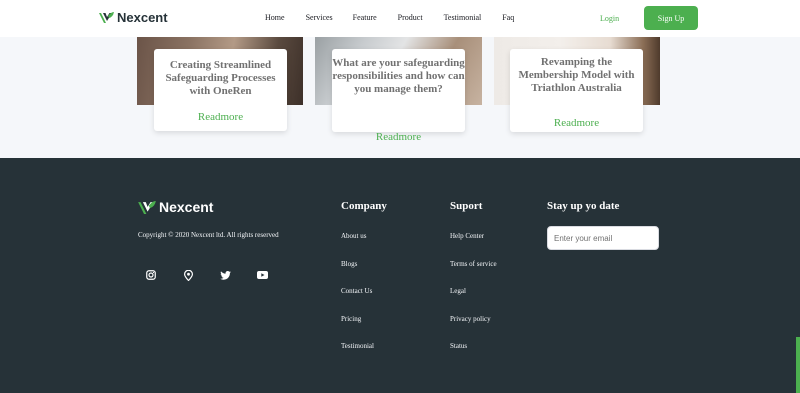  Describe the element at coordinates (473, 246) in the screenshot. I see `footer-link-help-center: Help Center` at that location.